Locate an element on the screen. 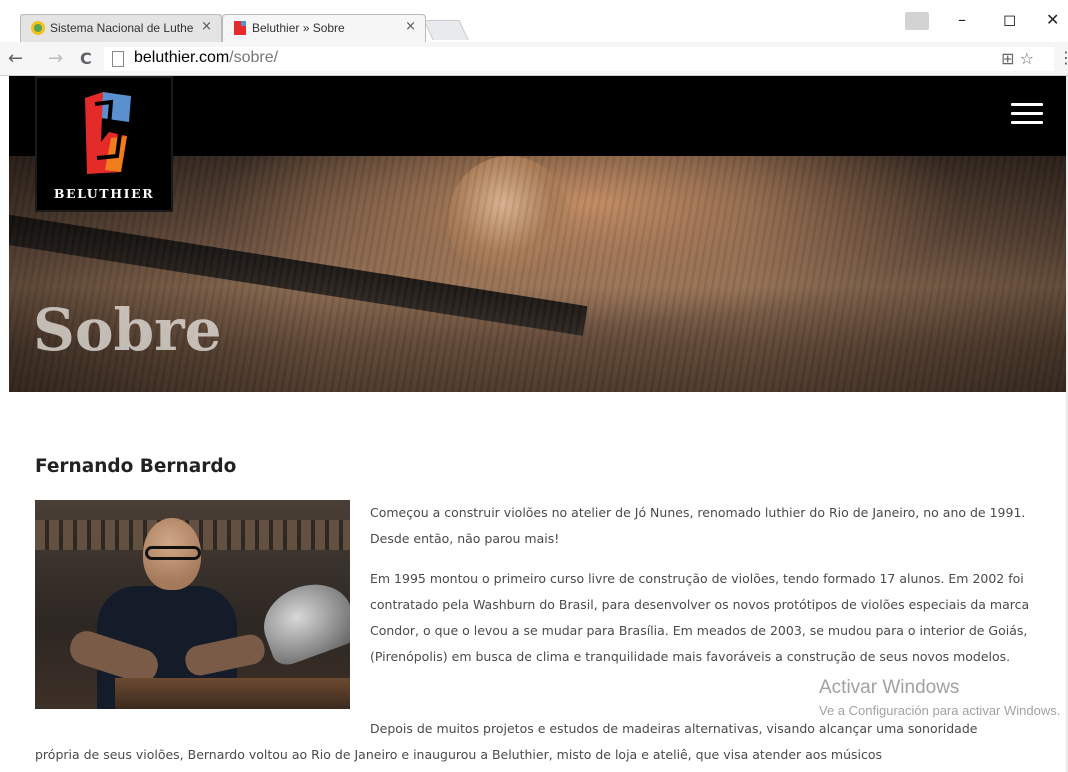 This screenshot has width=1068, height=772. reload-button: C is located at coordinates (86, 58).